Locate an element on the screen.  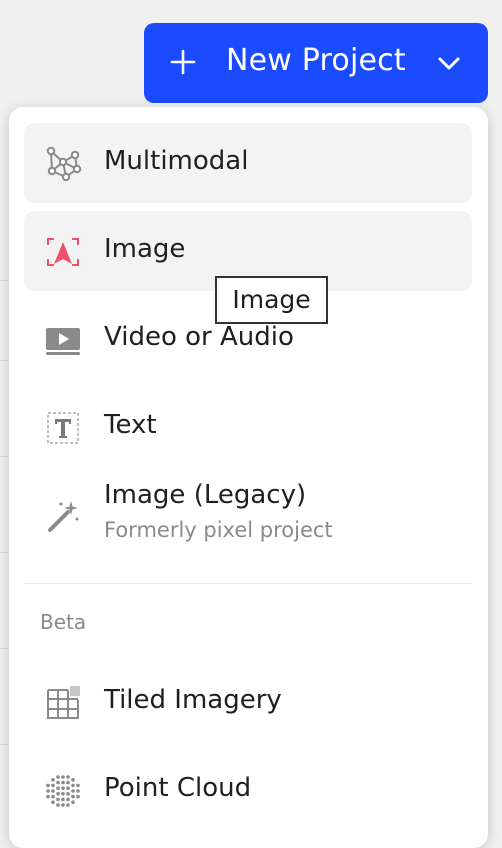
menu-item-sublabel: Formerly pixel project is located at coordinates (218, 530).